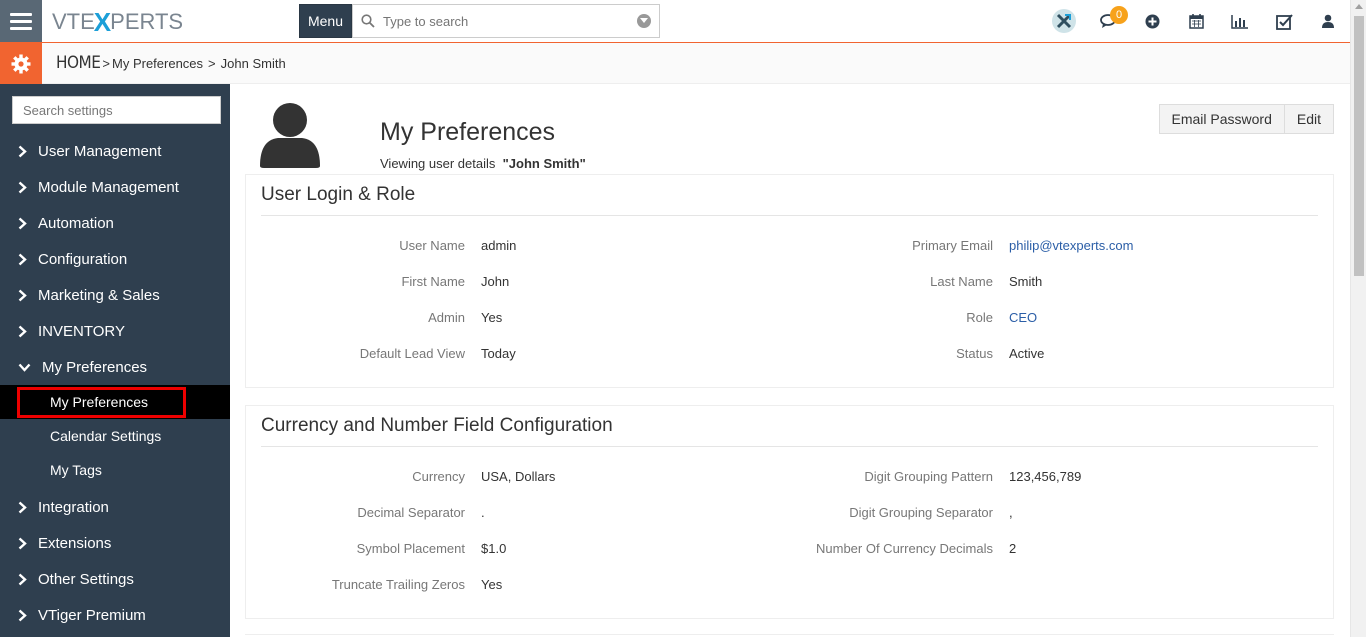 The image size is (1366, 637). I want to click on sidebar-item-label: Automation, so click(76, 223).